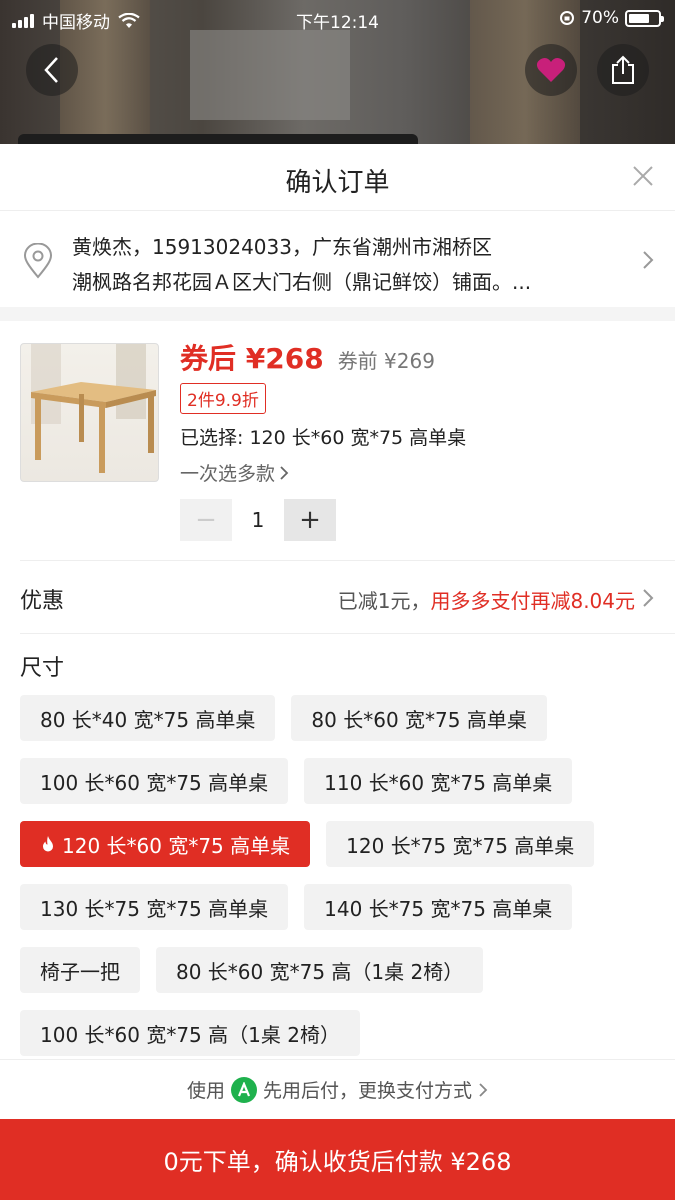 The width and height of the screenshot is (675, 1200). I want to click on quantity-value: 1, so click(258, 520).